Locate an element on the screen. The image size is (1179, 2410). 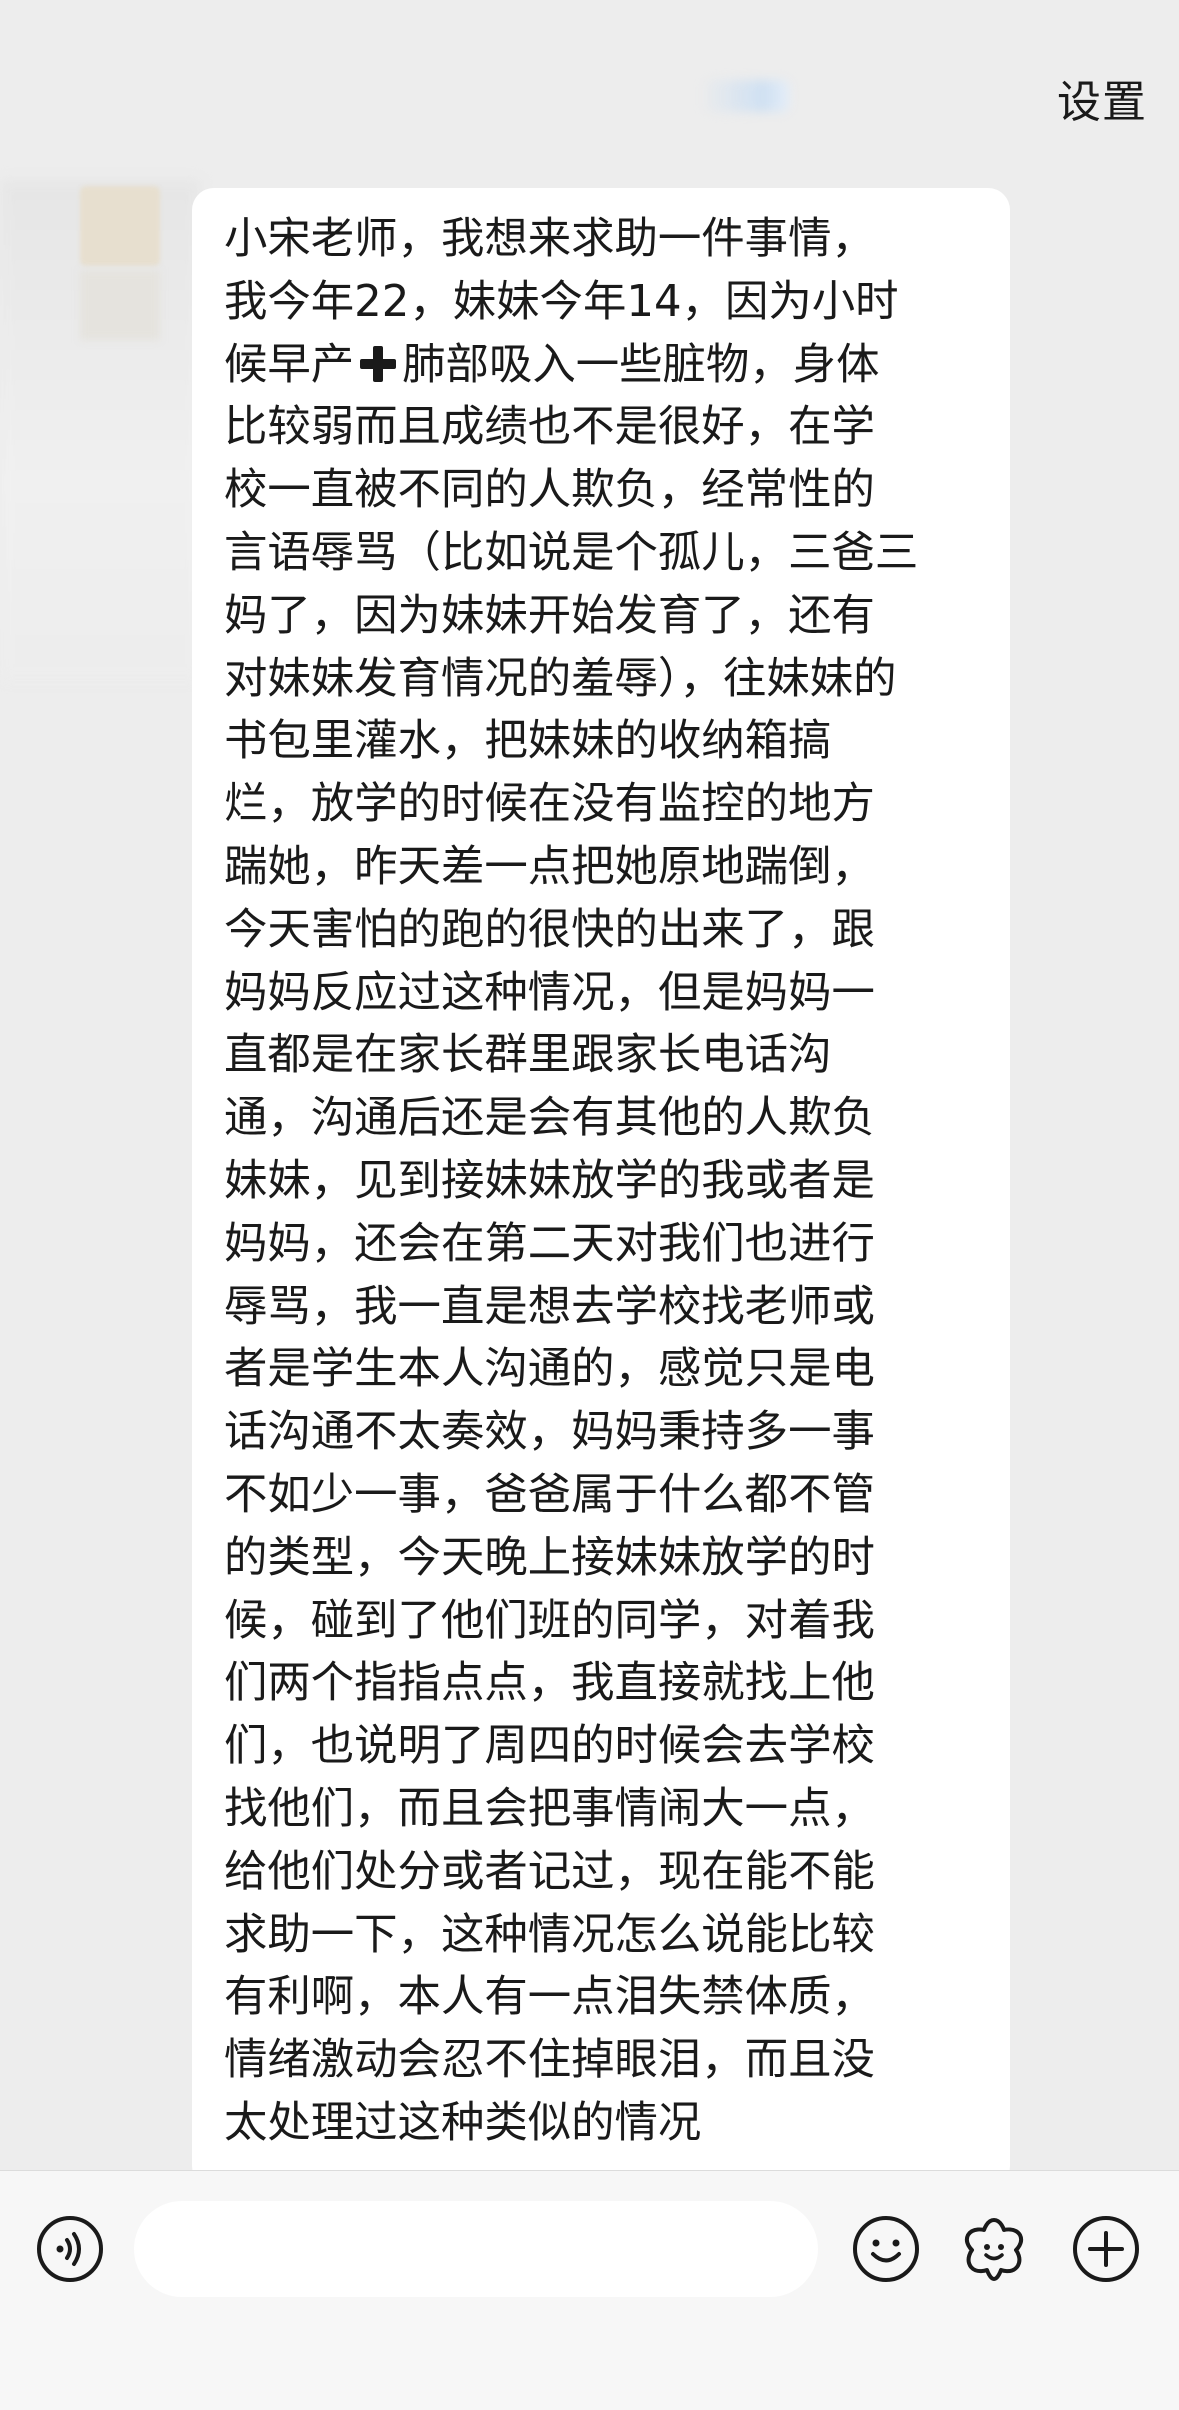
heavy-plus-emoji-icon is located at coordinates (378, 364).